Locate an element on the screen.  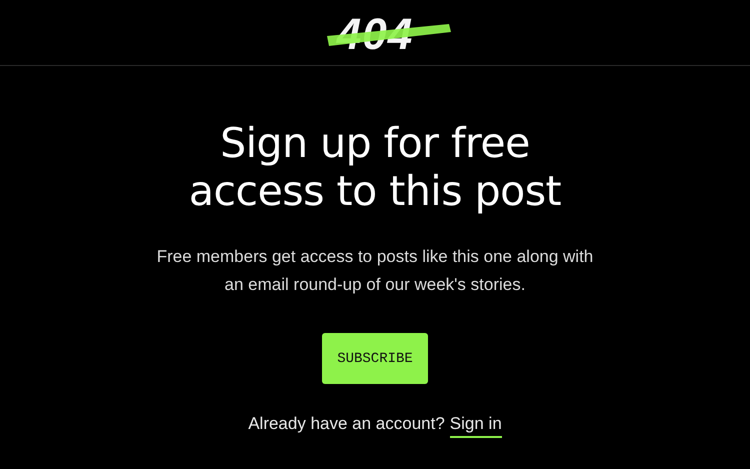
description: Free members get access to posts like this one along with an email round-up of our week's stories. is located at coordinates (375, 271).